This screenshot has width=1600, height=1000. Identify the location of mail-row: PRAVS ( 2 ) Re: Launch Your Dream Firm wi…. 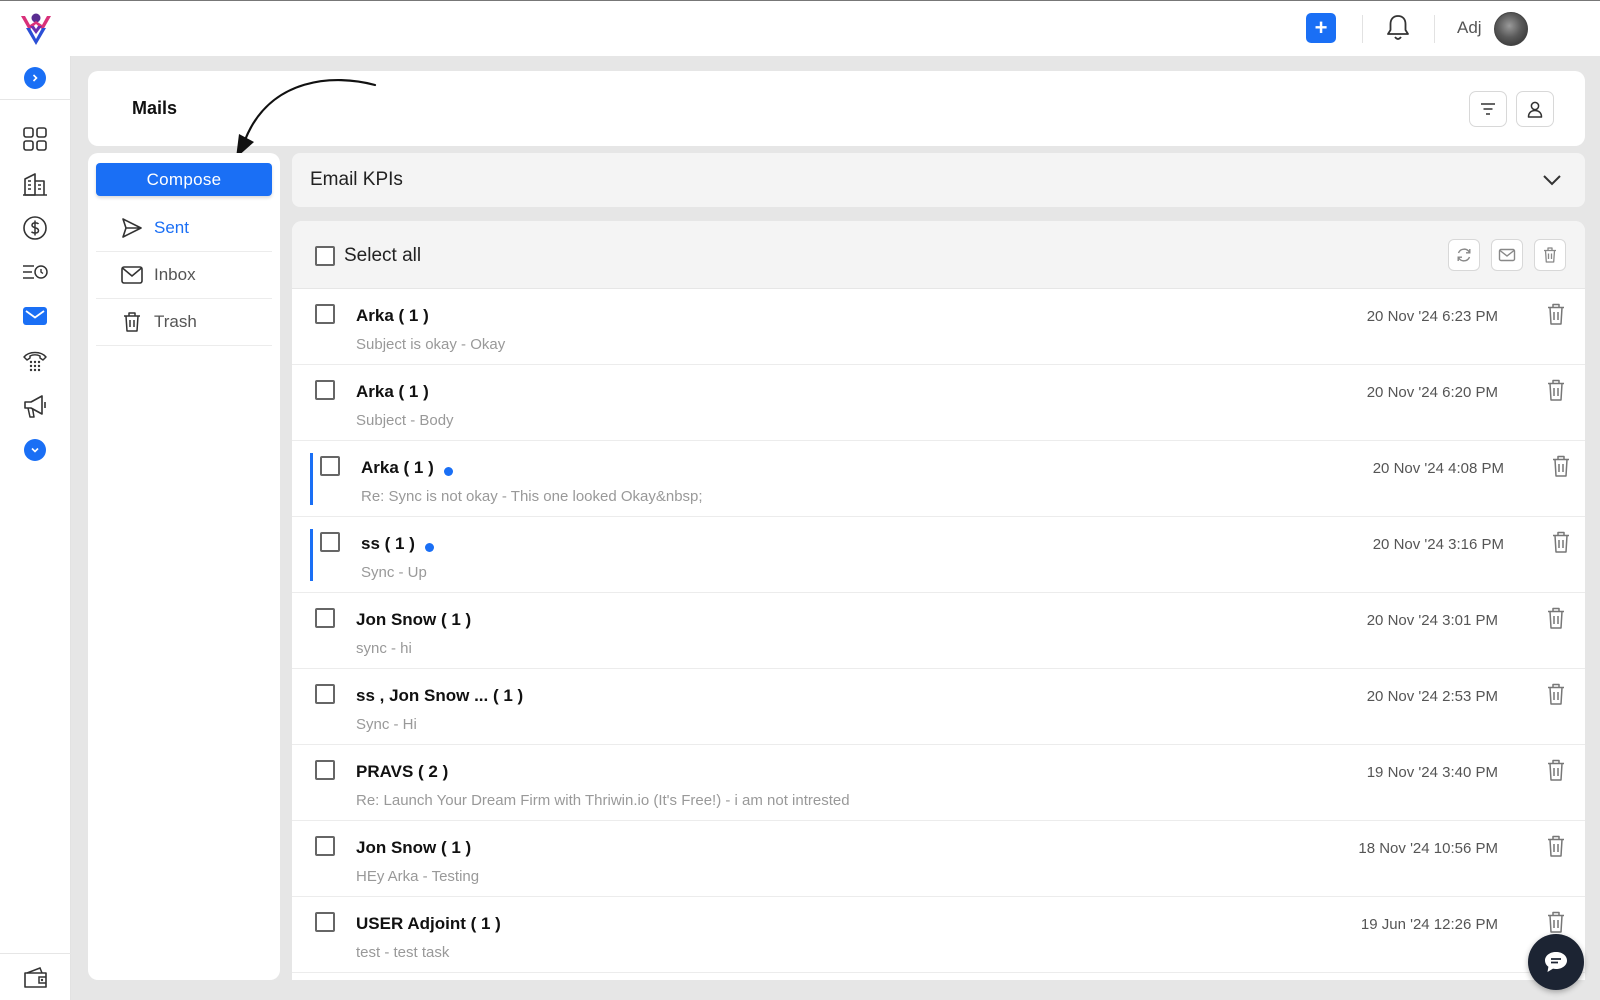
(938, 783).